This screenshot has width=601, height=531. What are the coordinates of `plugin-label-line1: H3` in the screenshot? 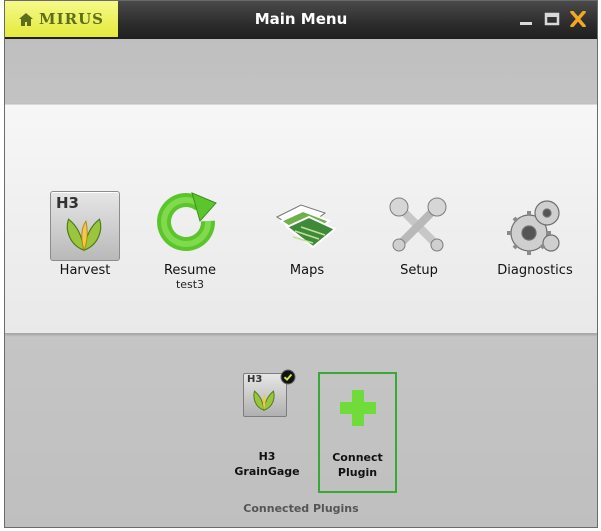 It's located at (267, 456).